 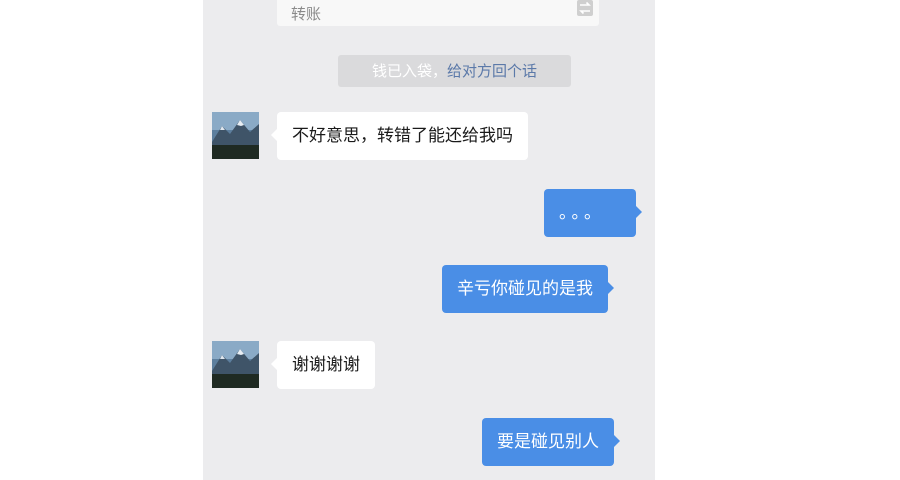 What do you see at coordinates (409, 71) in the screenshot?
I see `notice-text: 钱已入袋，` at bounding box center [409, 71].